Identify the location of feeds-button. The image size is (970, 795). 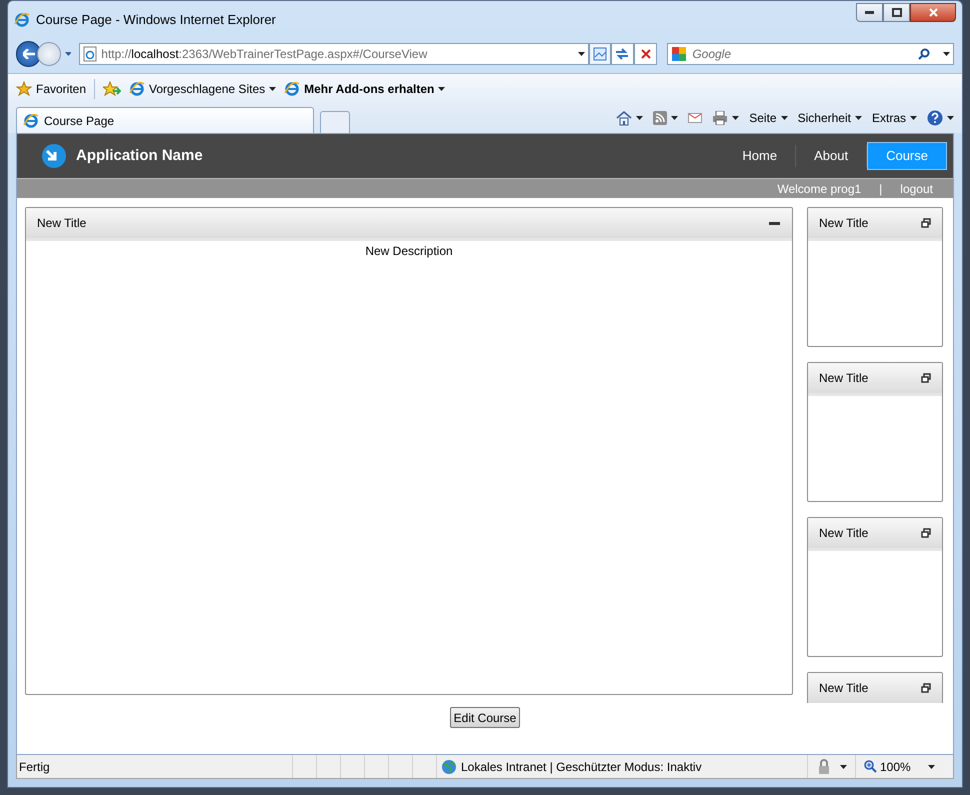
(665, 118).